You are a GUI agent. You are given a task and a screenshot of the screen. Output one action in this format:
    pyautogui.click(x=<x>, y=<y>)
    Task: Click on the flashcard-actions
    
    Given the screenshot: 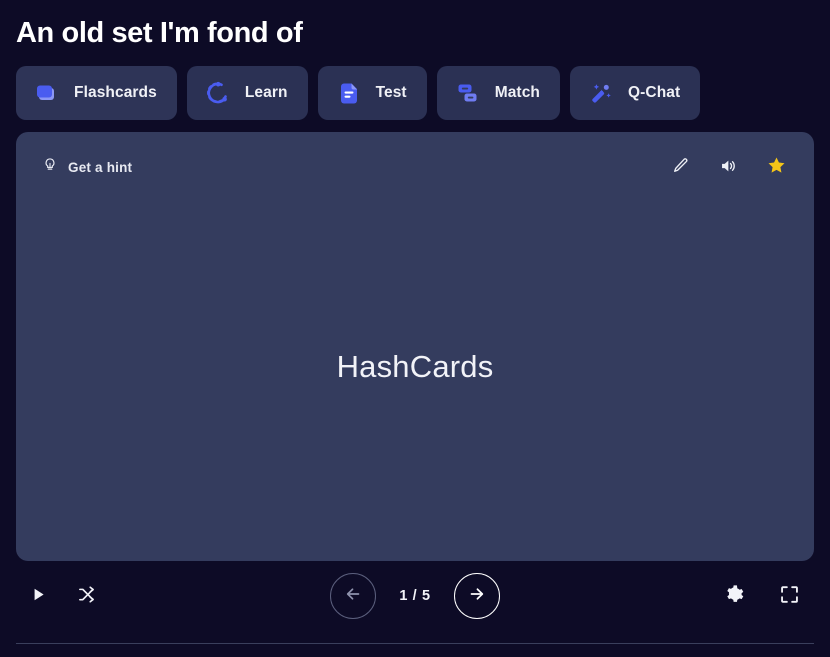 What is the action you would take?
    pyautogui.click(x=728, y=167)
    